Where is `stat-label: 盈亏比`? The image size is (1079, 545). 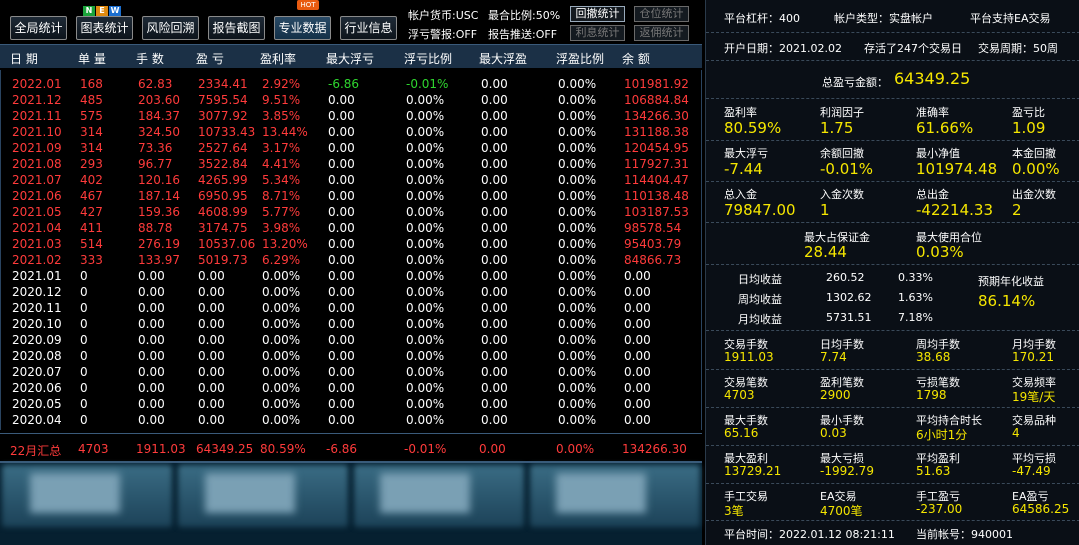
stat-label: 盈亏比 is located at coordinates (1028, 112).